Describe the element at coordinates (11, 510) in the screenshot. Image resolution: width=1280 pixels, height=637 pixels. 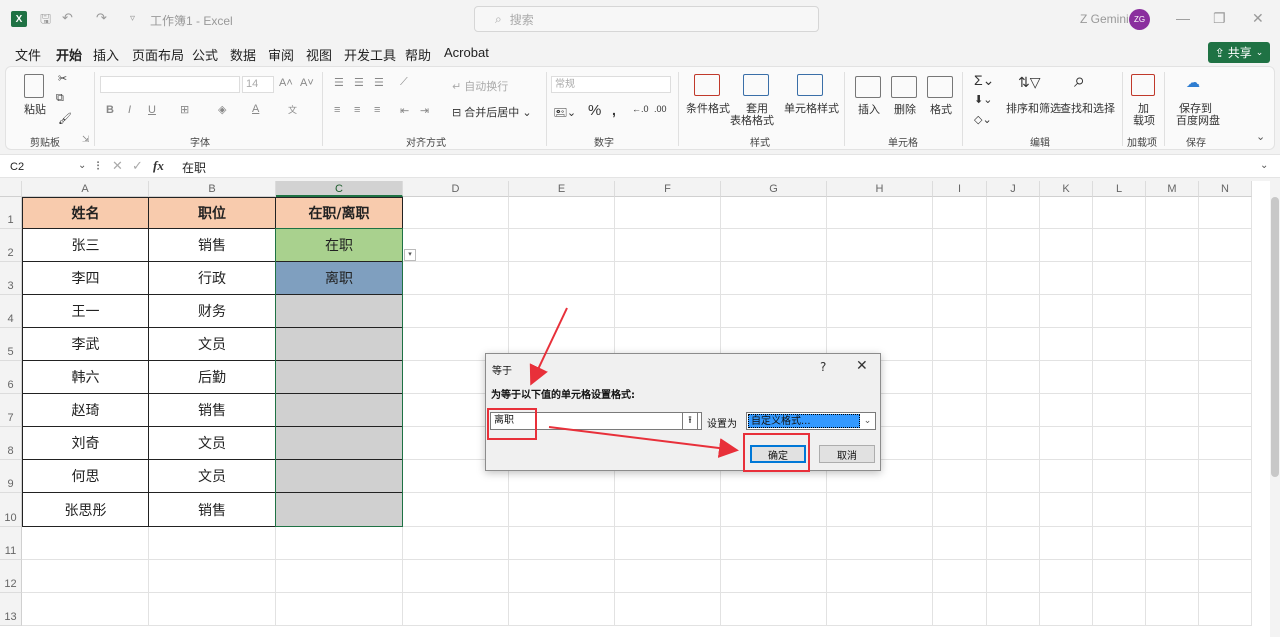
I see `row-header-10: 10` at that location.